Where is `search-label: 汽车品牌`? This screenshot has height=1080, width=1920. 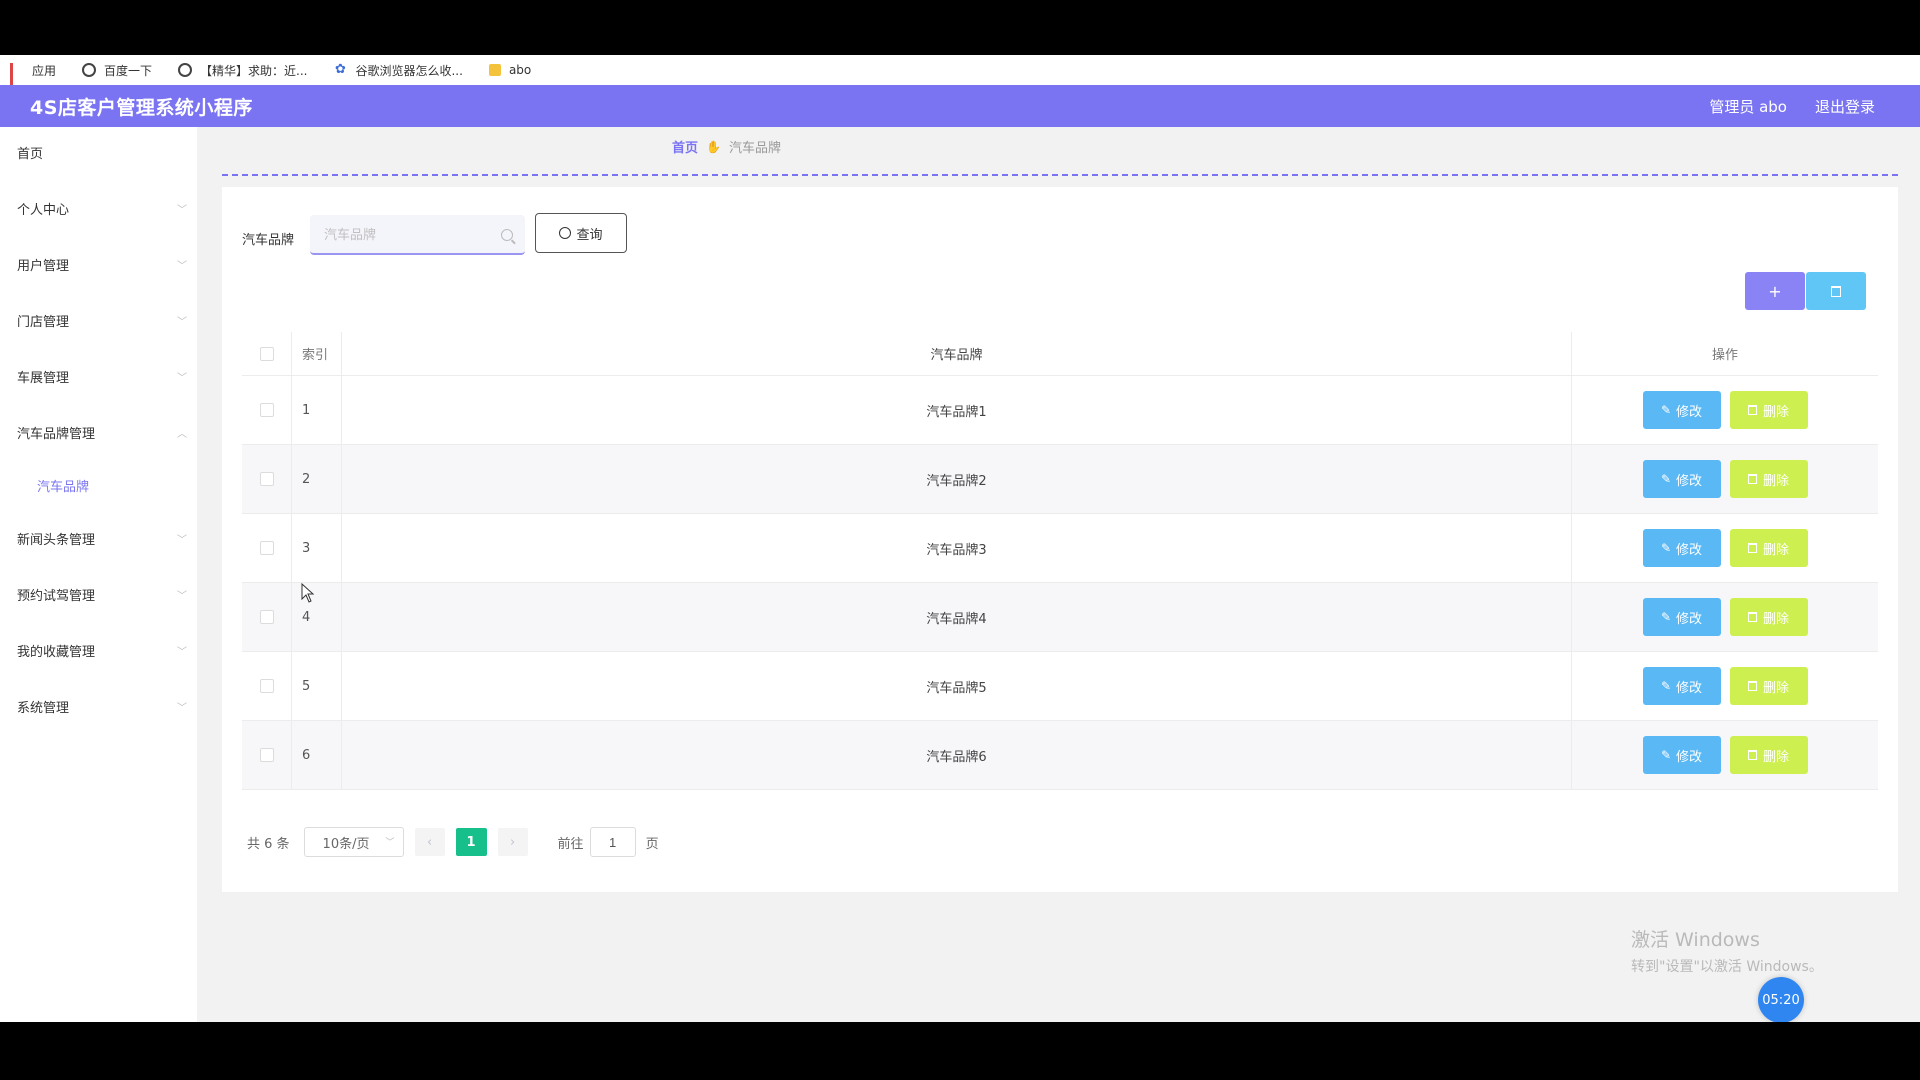 search-label: 汽车品牌 is located at coordinates (268, 240).